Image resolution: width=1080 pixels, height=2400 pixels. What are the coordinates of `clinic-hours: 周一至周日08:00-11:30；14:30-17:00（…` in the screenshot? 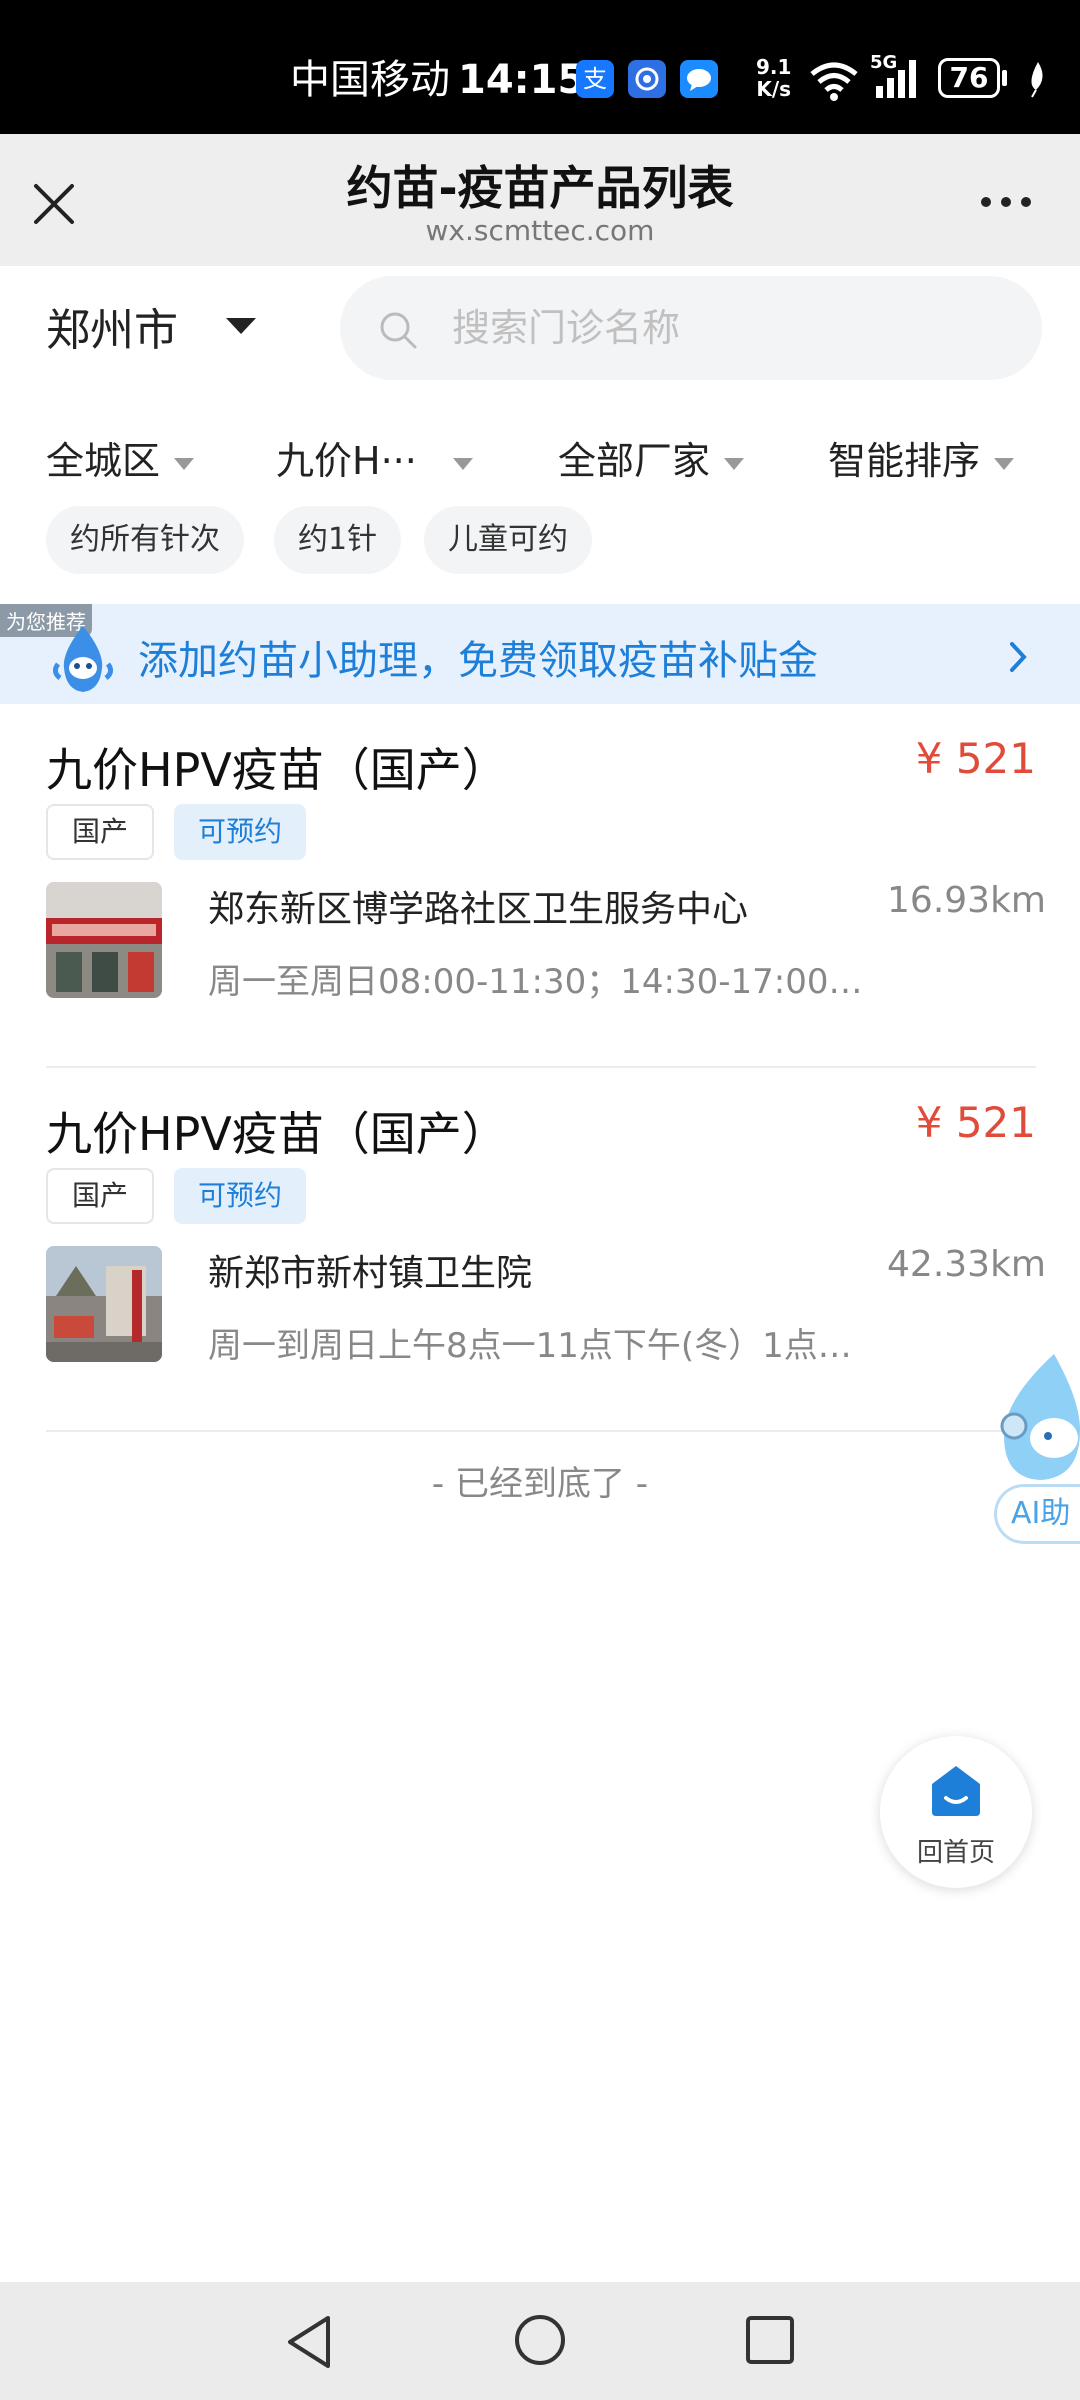 It's located at (538, 982).